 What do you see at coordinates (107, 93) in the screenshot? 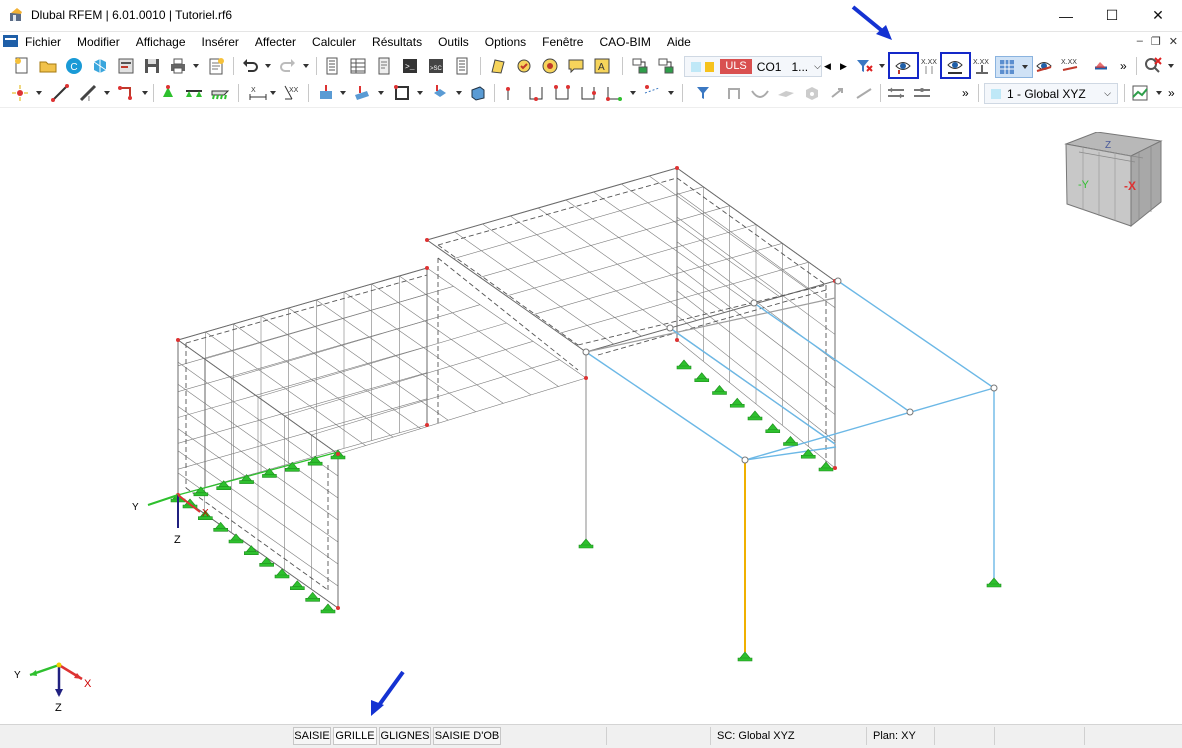
I see `member-dropdown-icon` at bounding box center [107, 93].